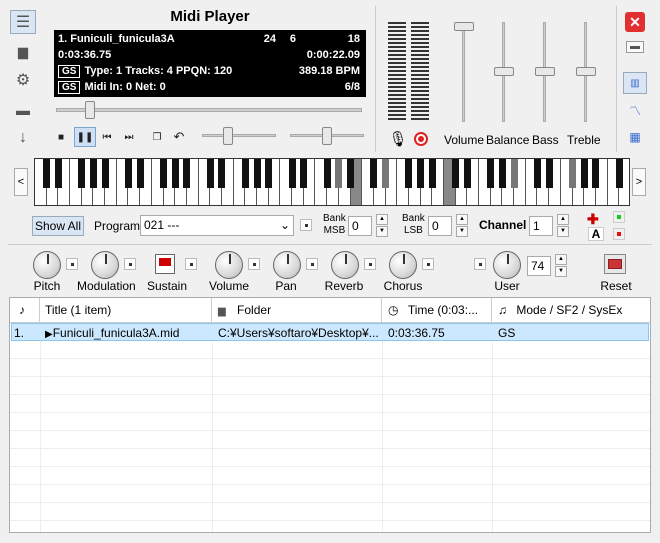  What do you see at coordinates (421, 139) in the screenshot?
I see `record-button` at bounding box center [421, 139].